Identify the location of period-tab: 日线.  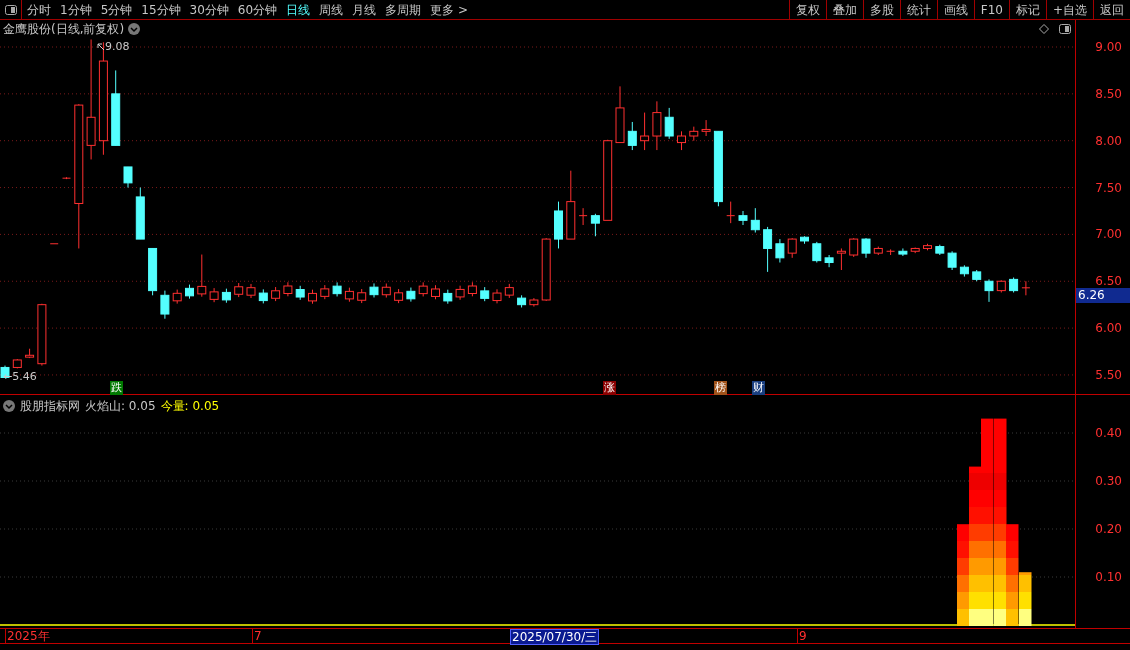
(298, 9).